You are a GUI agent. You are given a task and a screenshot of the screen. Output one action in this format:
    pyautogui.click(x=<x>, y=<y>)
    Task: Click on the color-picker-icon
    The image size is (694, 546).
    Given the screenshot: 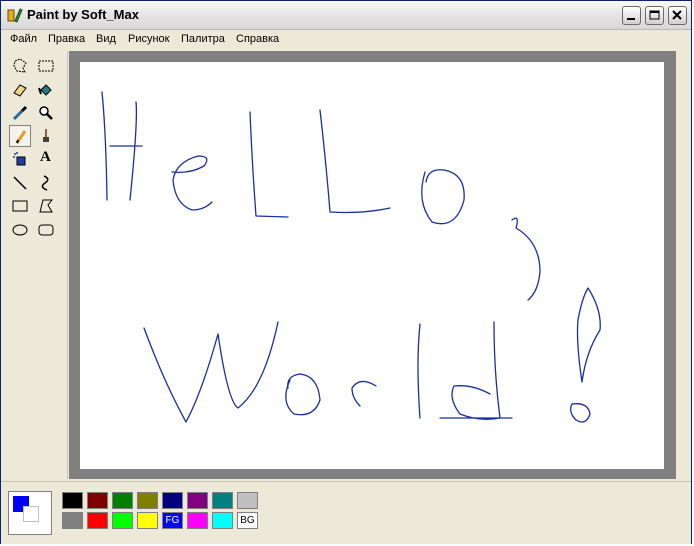 What is the action you would take?
    pyautogui.click(x=20, y=113)
    